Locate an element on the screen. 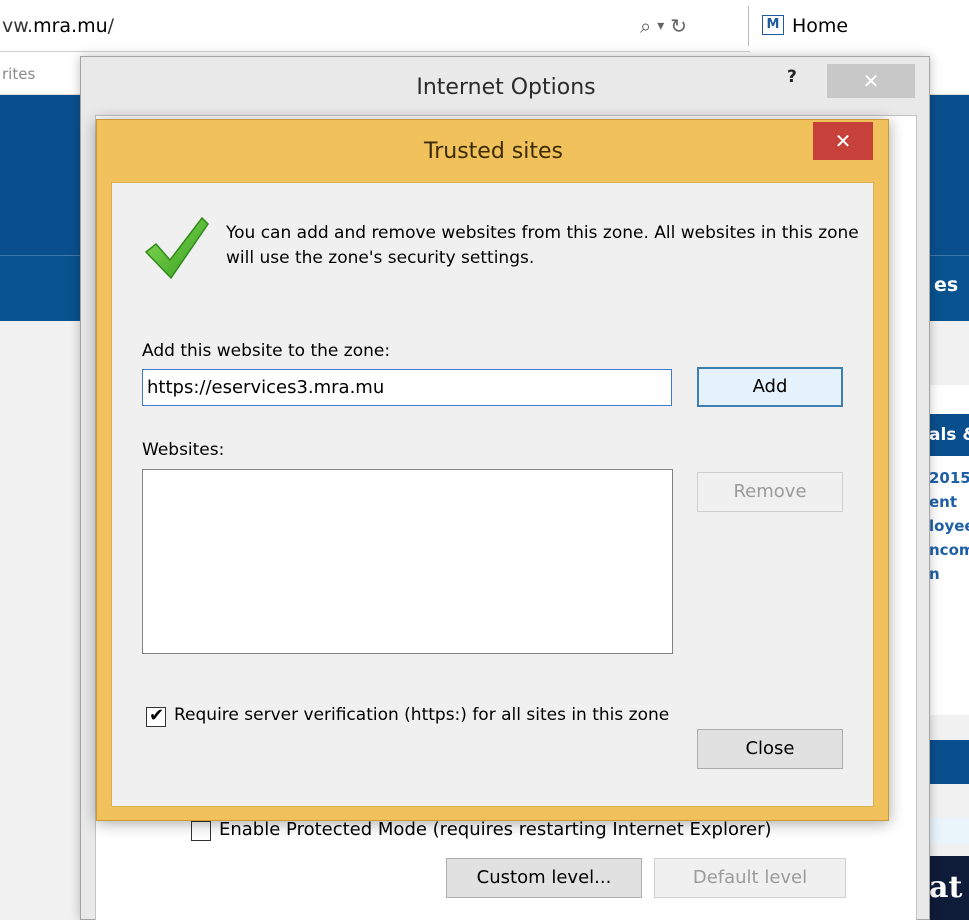  side-panel-bar is located at coordinates (947, 762).